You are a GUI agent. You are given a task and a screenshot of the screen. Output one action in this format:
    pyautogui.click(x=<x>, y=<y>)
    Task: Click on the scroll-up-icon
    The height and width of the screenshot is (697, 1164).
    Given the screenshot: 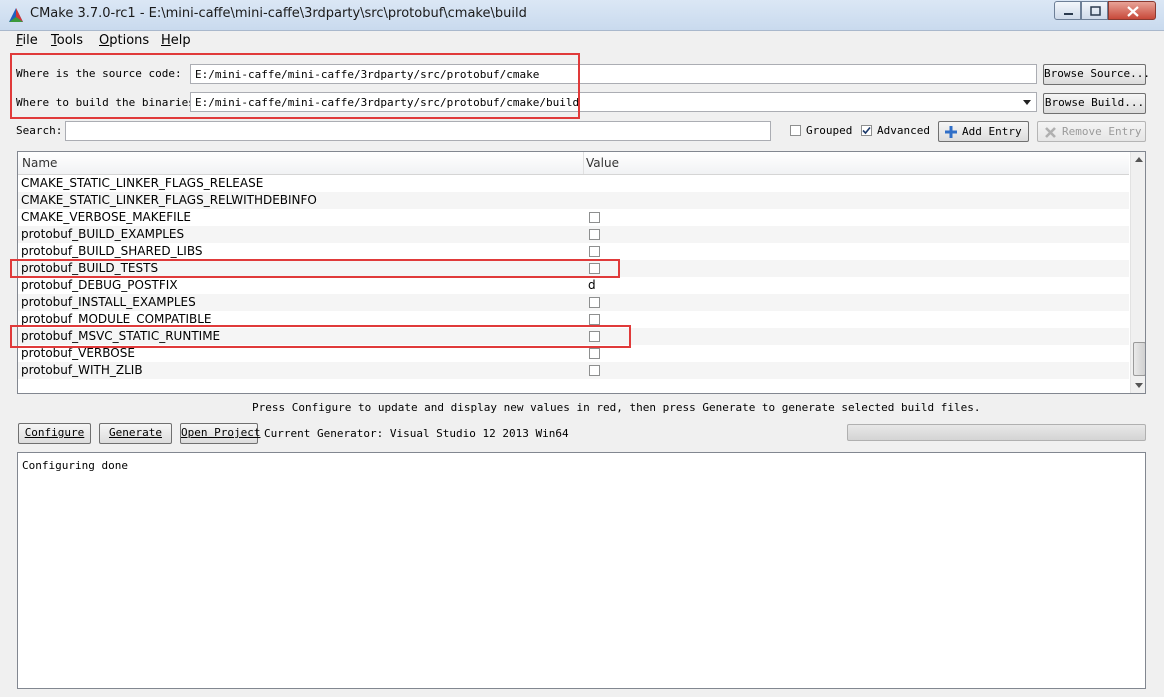 What is the action you would take?
    pyautogui.click(x=1138, y=160)
    